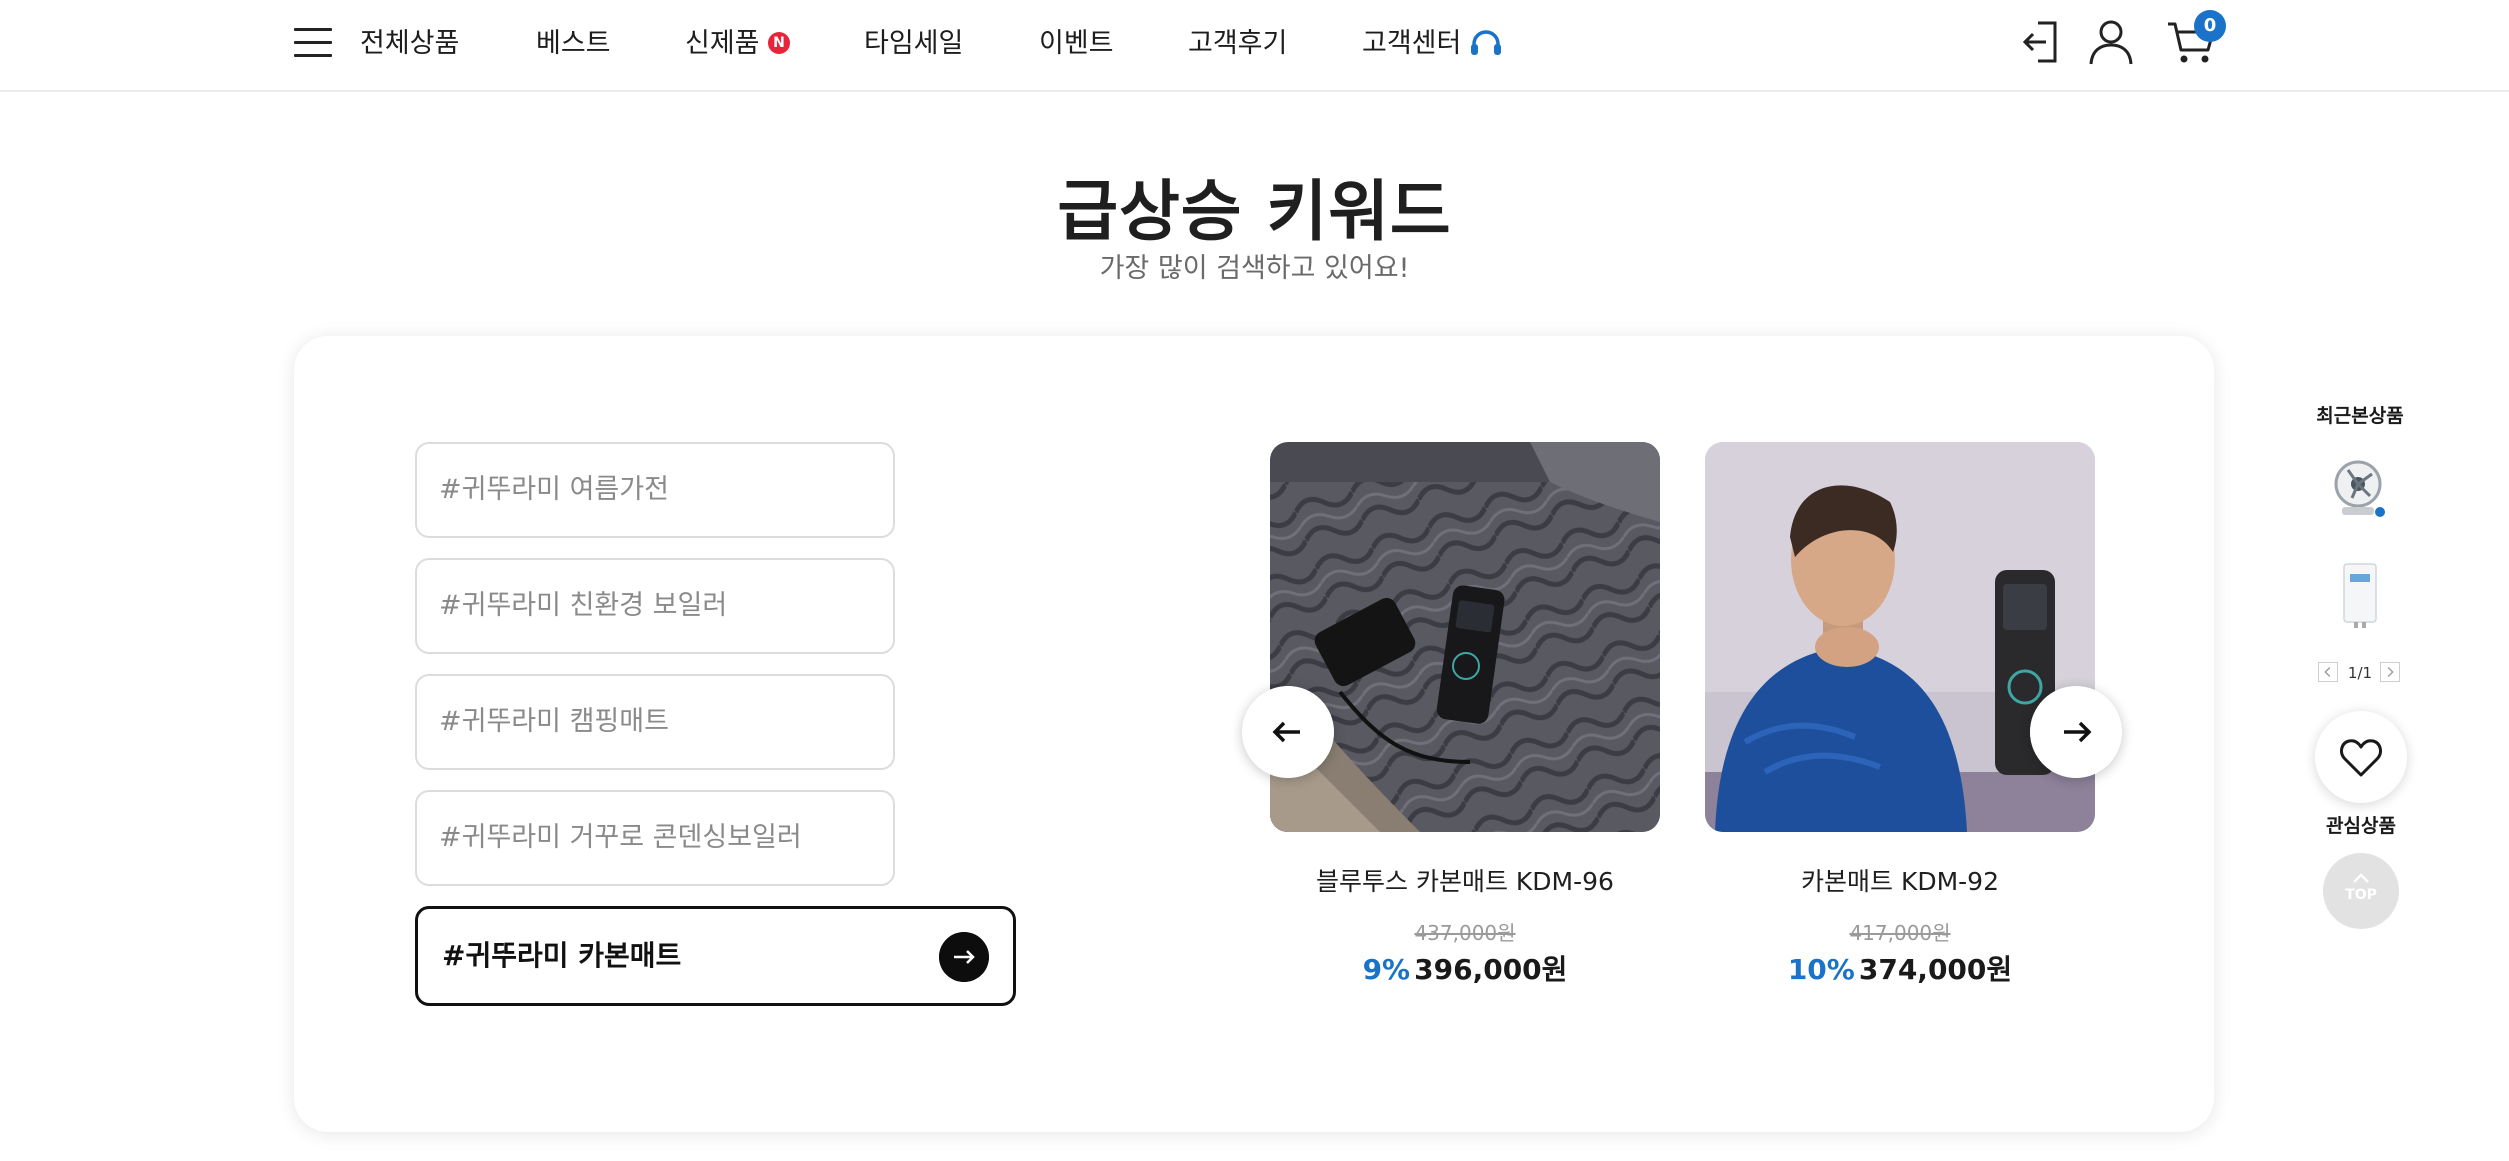 Image resolution: width=2509 pixels, height=1161 pixels. Describe the element at coordinates (1486, 42) in the screenshot. I see `headset-icon` at that location.